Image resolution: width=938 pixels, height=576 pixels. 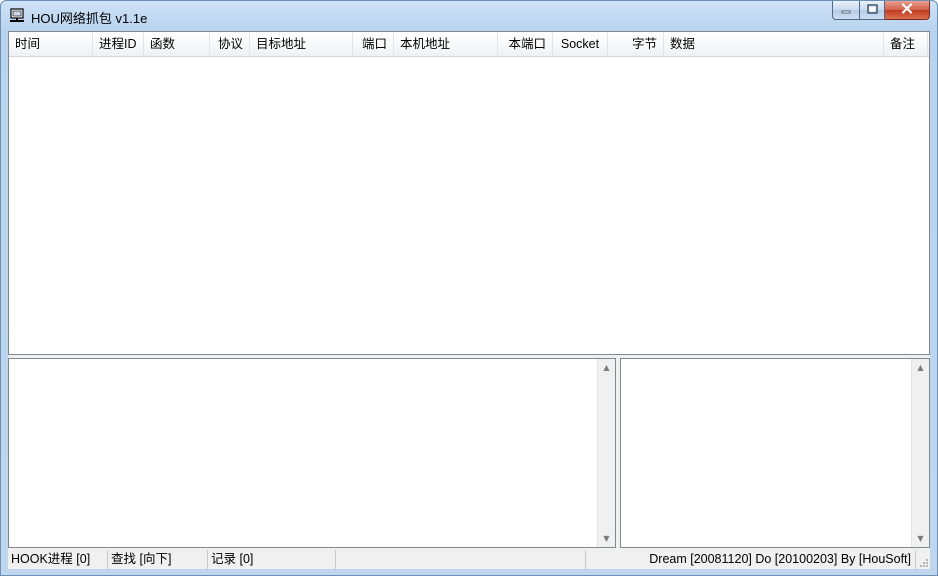 What do you see at coordinates (923, 559) in the screenshot?
I see `resize-grip-icon` at bounding box center [923, 559].